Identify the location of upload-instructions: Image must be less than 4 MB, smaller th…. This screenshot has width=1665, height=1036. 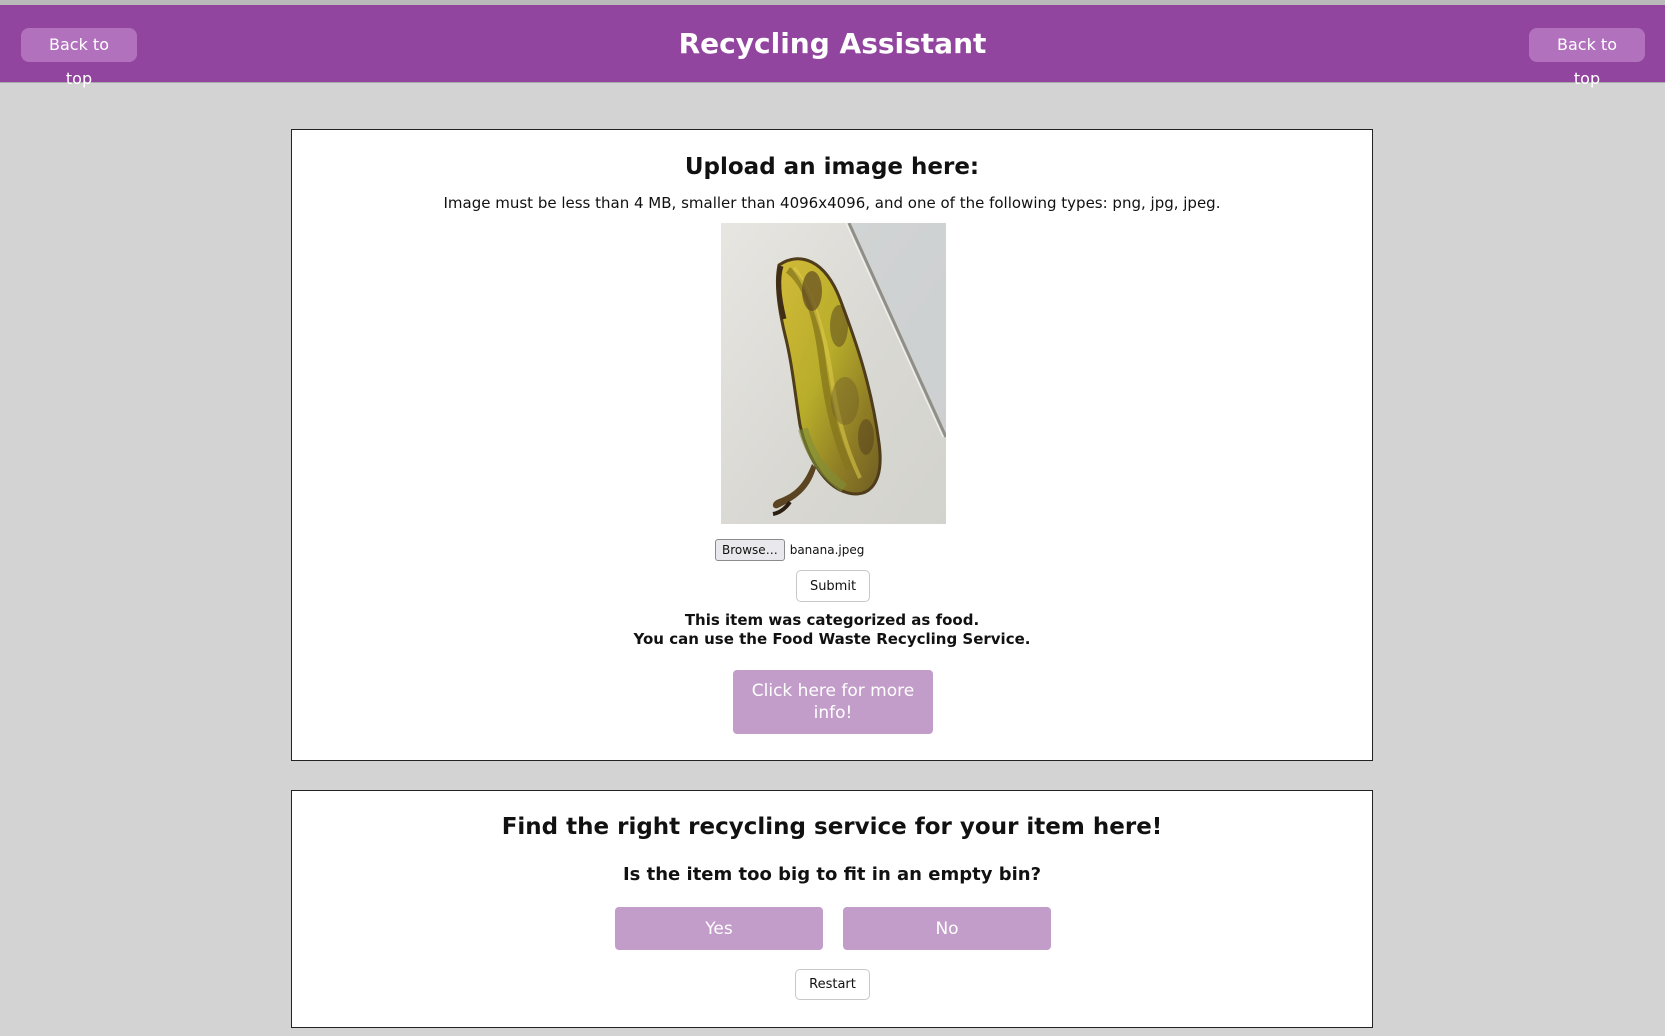
(832, 203).